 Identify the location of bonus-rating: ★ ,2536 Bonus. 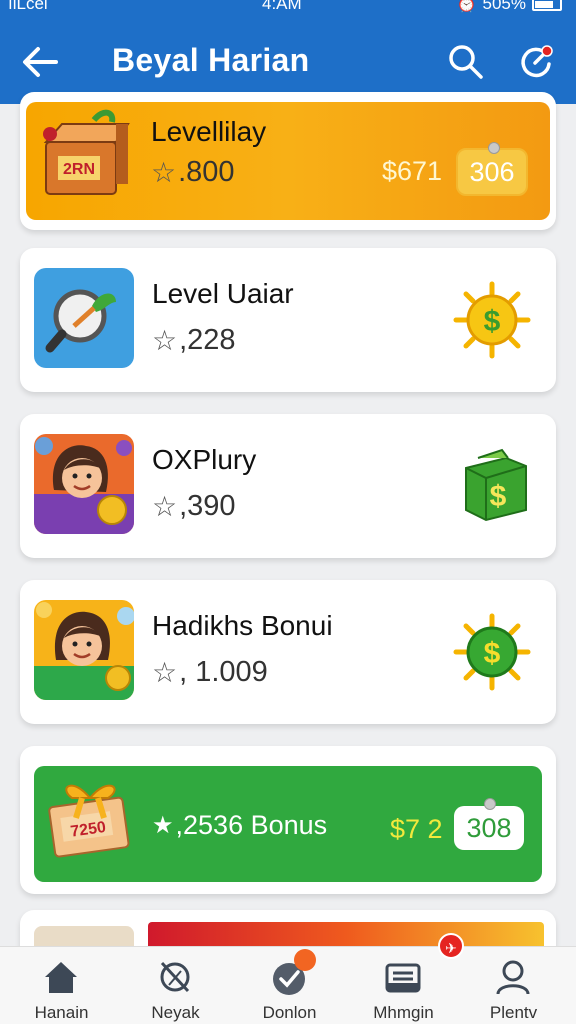
(240, 825).